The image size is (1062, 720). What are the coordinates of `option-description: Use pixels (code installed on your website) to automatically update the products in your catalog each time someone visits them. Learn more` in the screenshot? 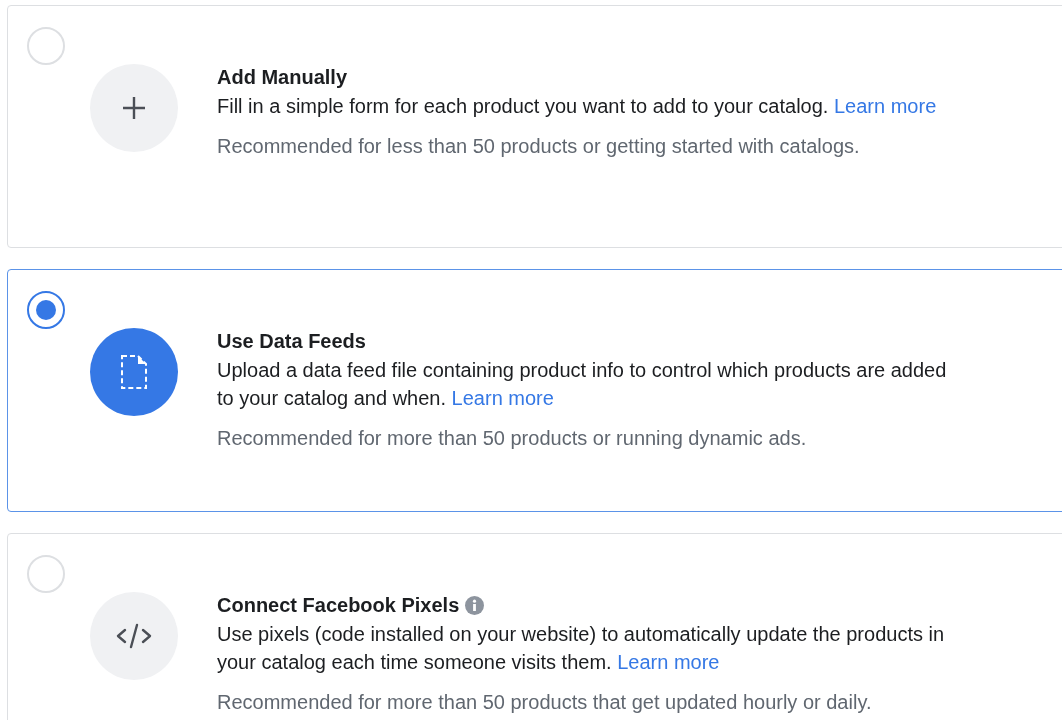 It's located at (581, 648).